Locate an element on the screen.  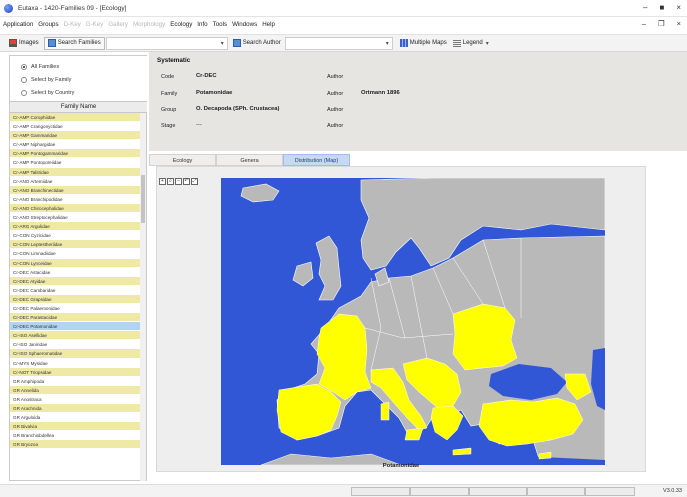
map-toolbar: + ⌕ – ↶ ⤢ is located at coordinates (178, 181).